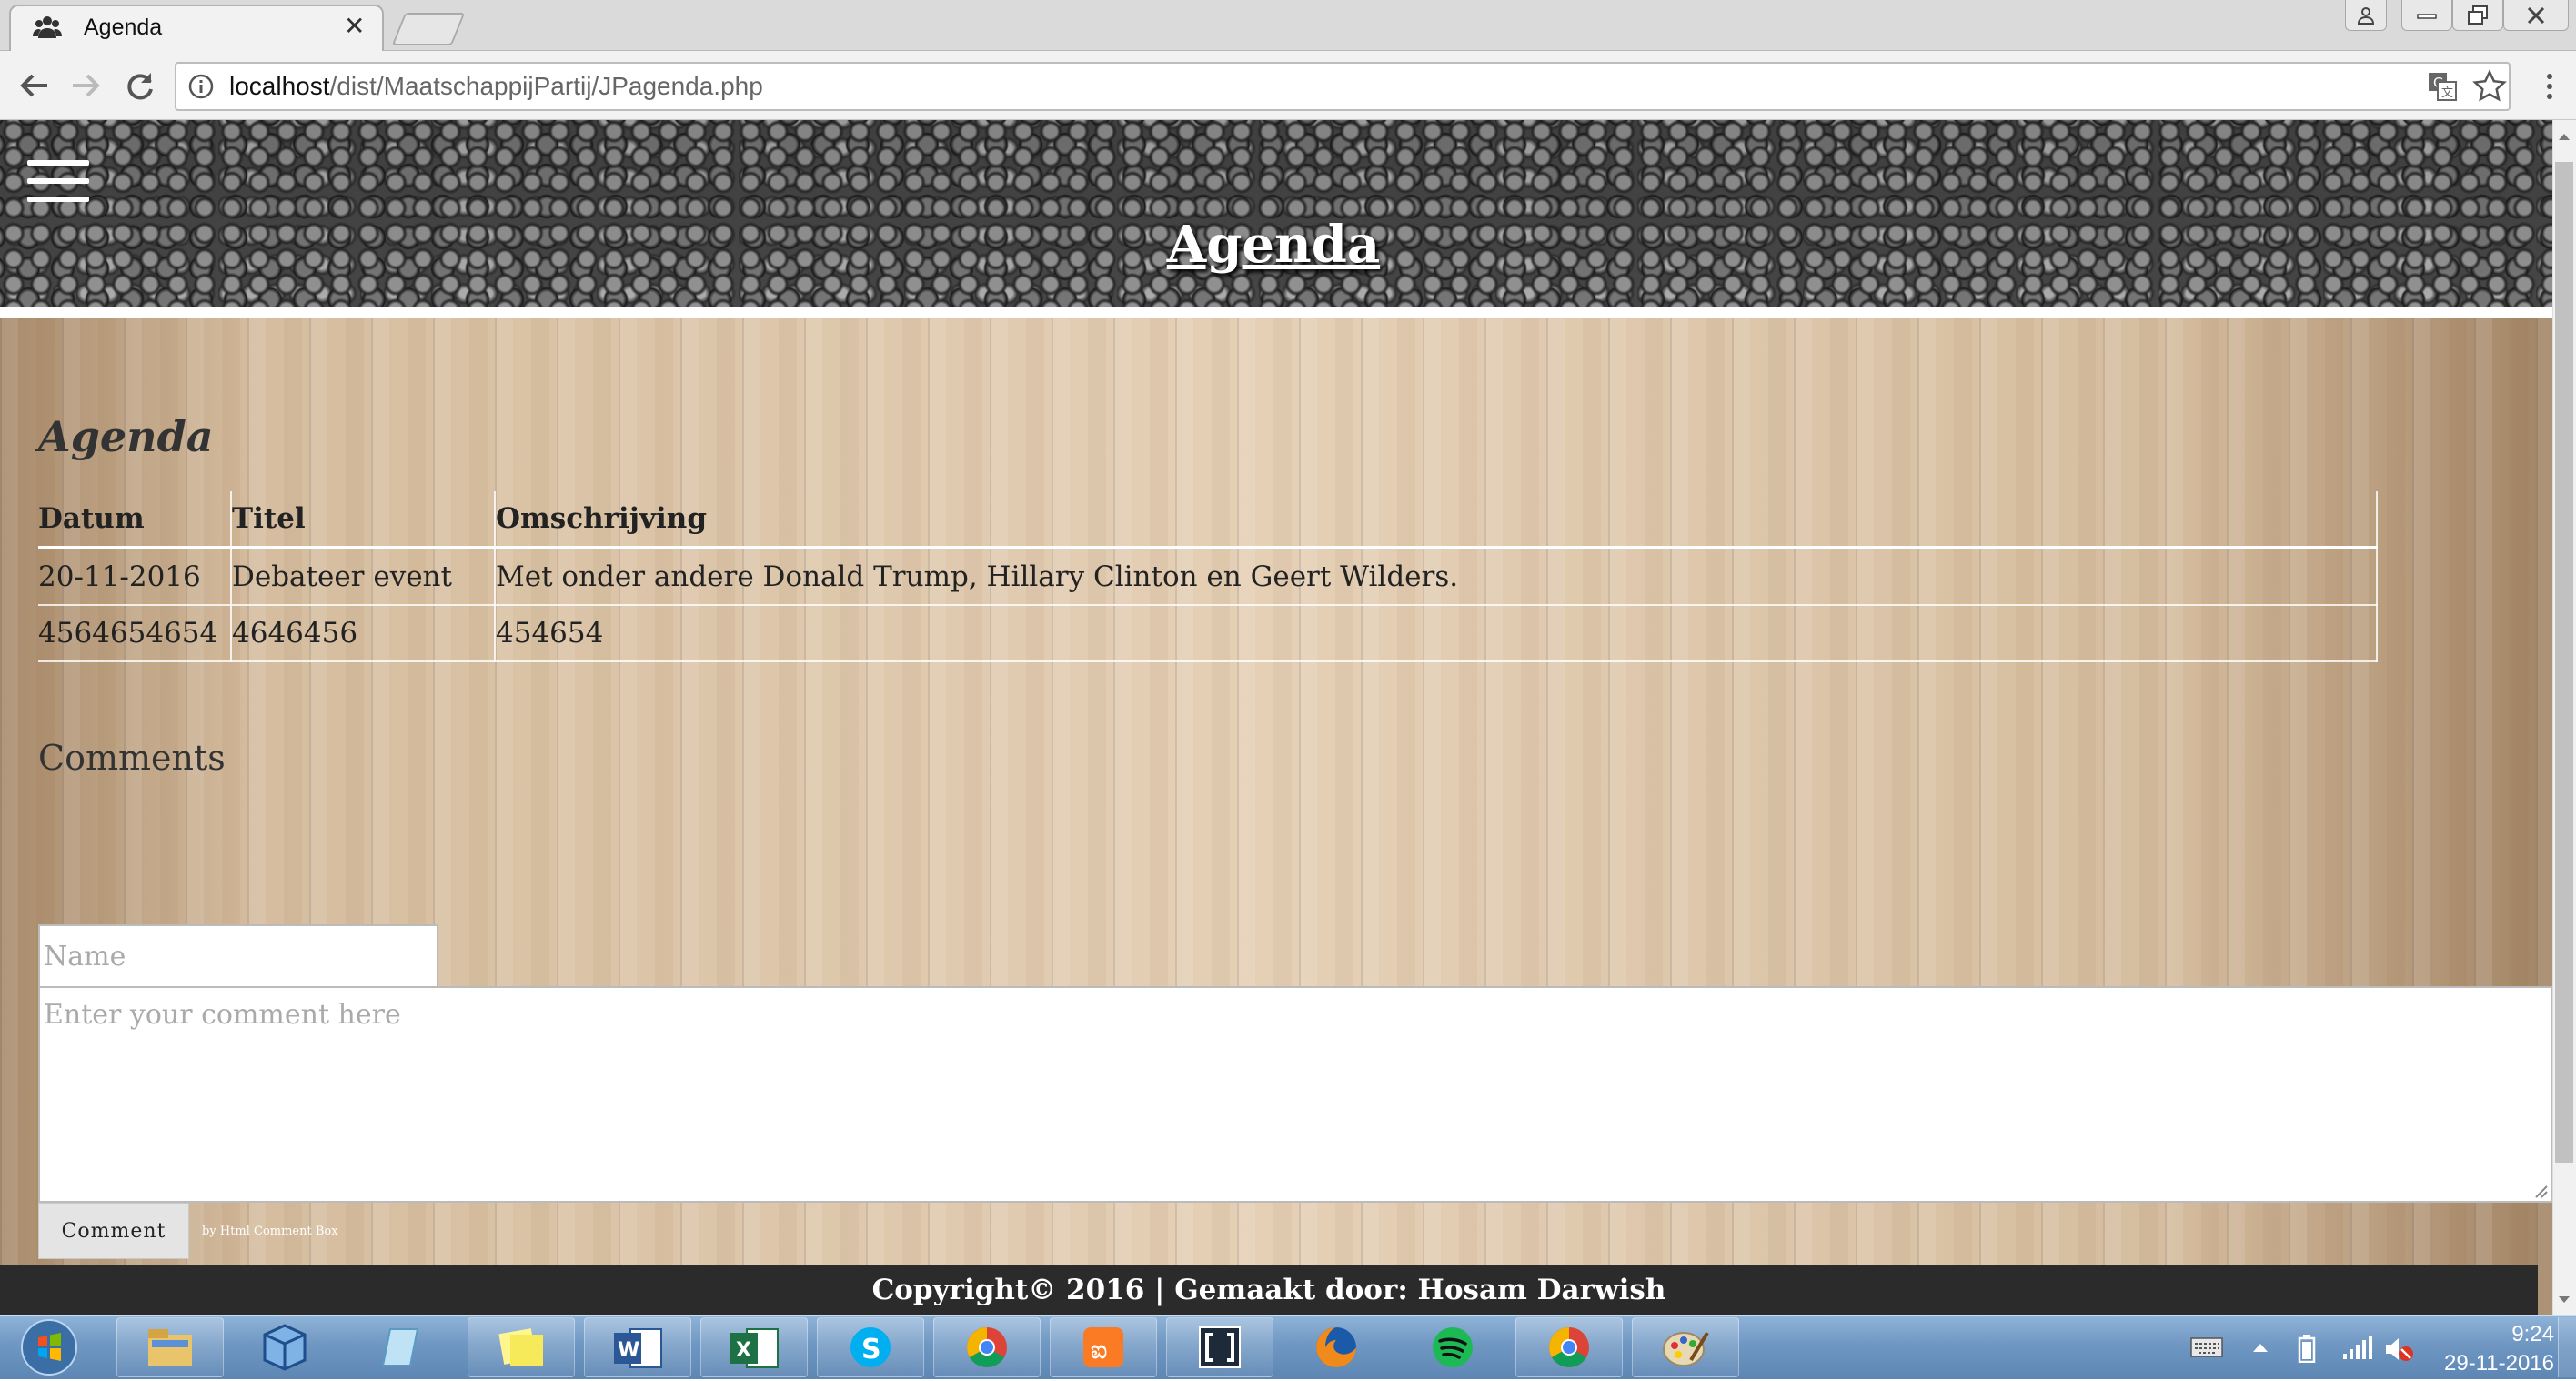 The width and height of the screenshot is (2576, 1381). What do you see at coordinates (363, 520) in the screenshot?
I see `column-header-titel: Titel` at bounding box center [363, 520].